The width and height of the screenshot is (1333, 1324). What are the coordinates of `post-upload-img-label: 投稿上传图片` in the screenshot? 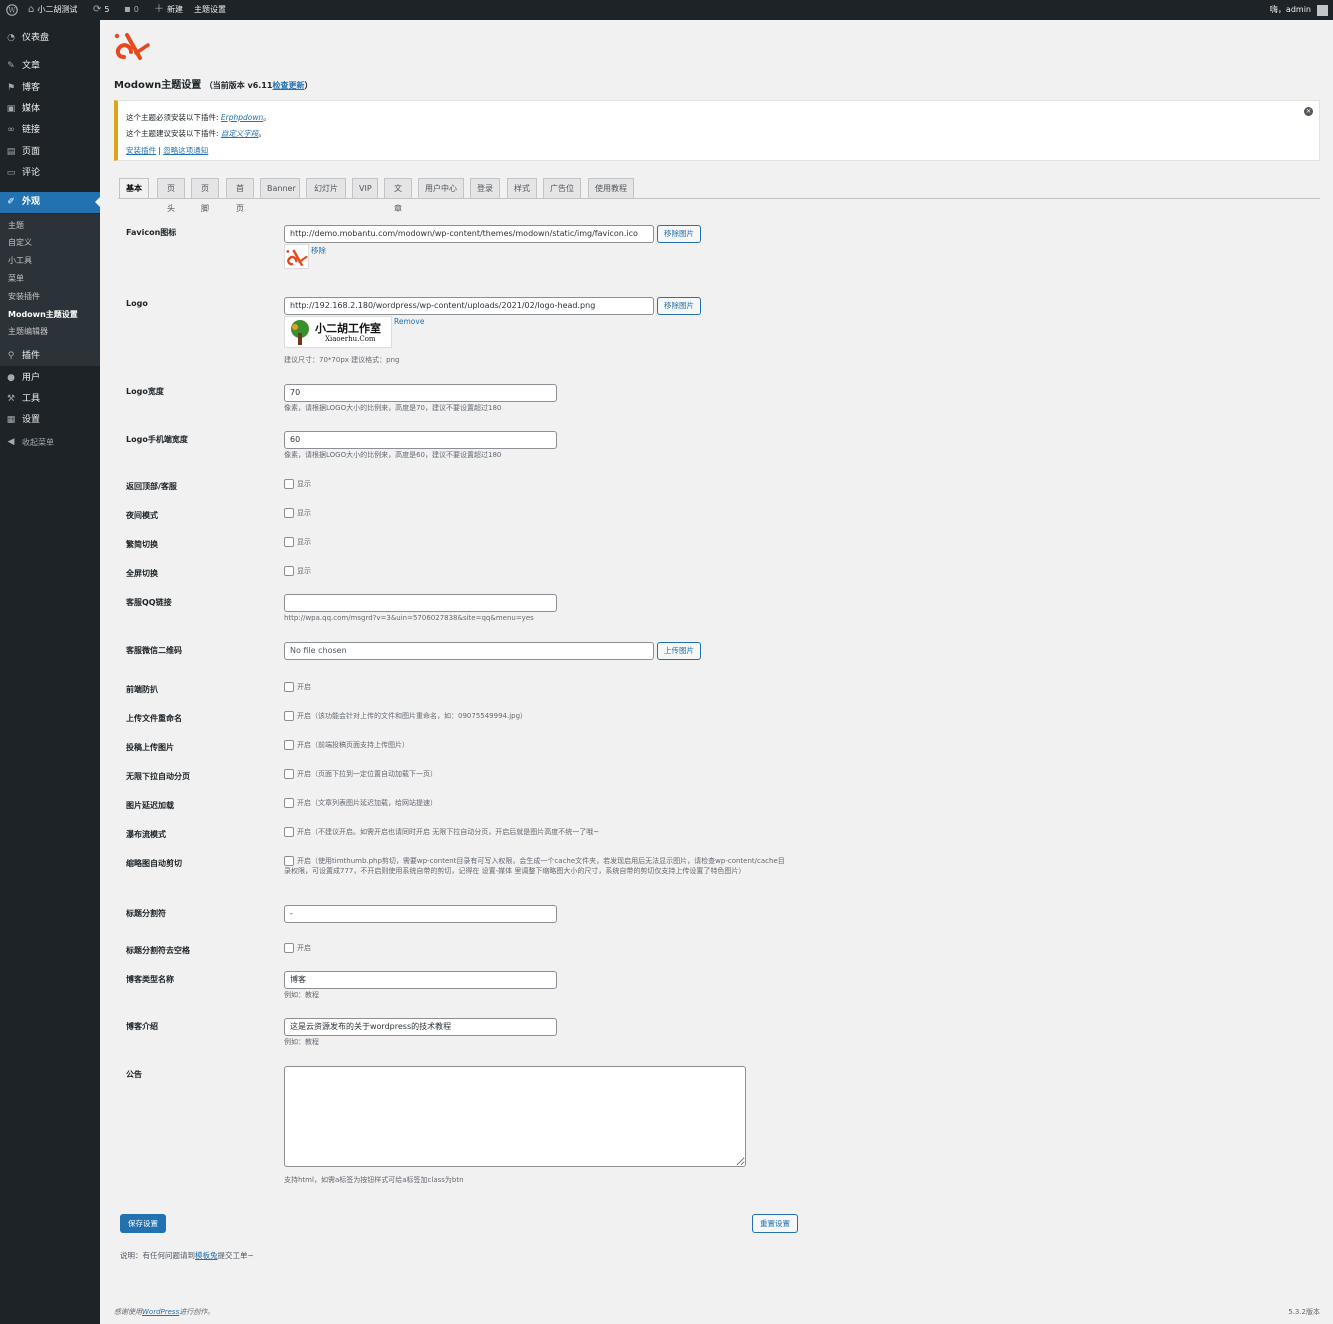 It's located at (150, 747).